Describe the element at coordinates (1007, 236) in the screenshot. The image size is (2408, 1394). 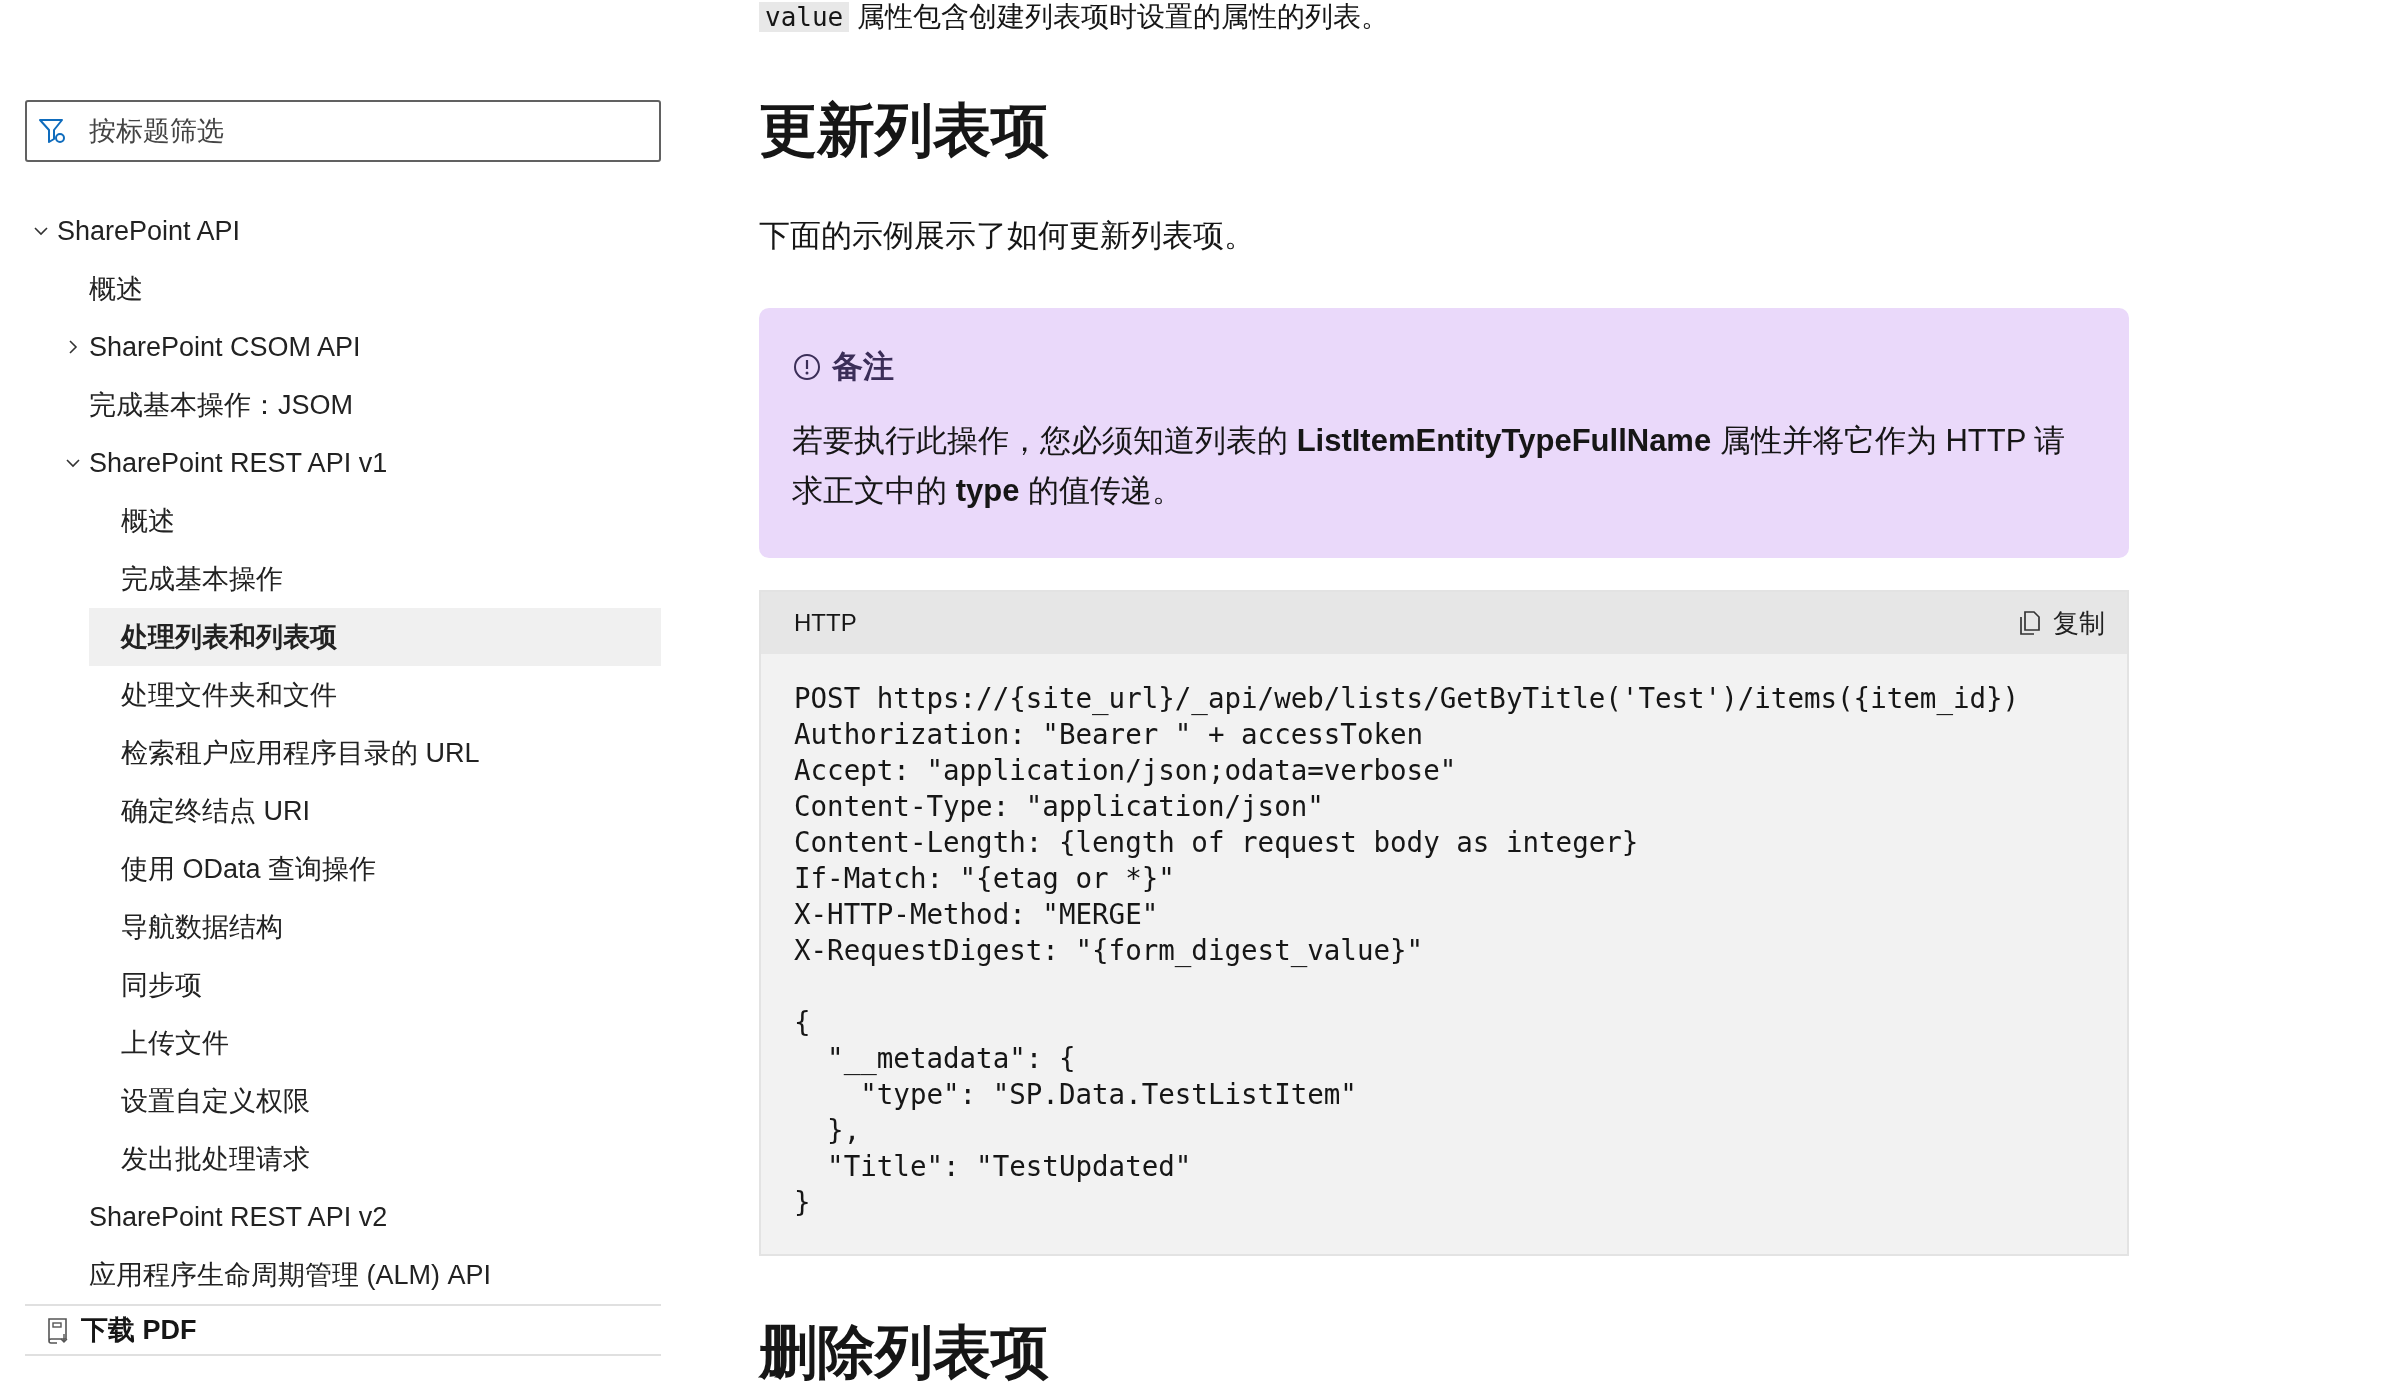
I see `paragraph: 下面的示例展示了如何更新列表项。` at that location.